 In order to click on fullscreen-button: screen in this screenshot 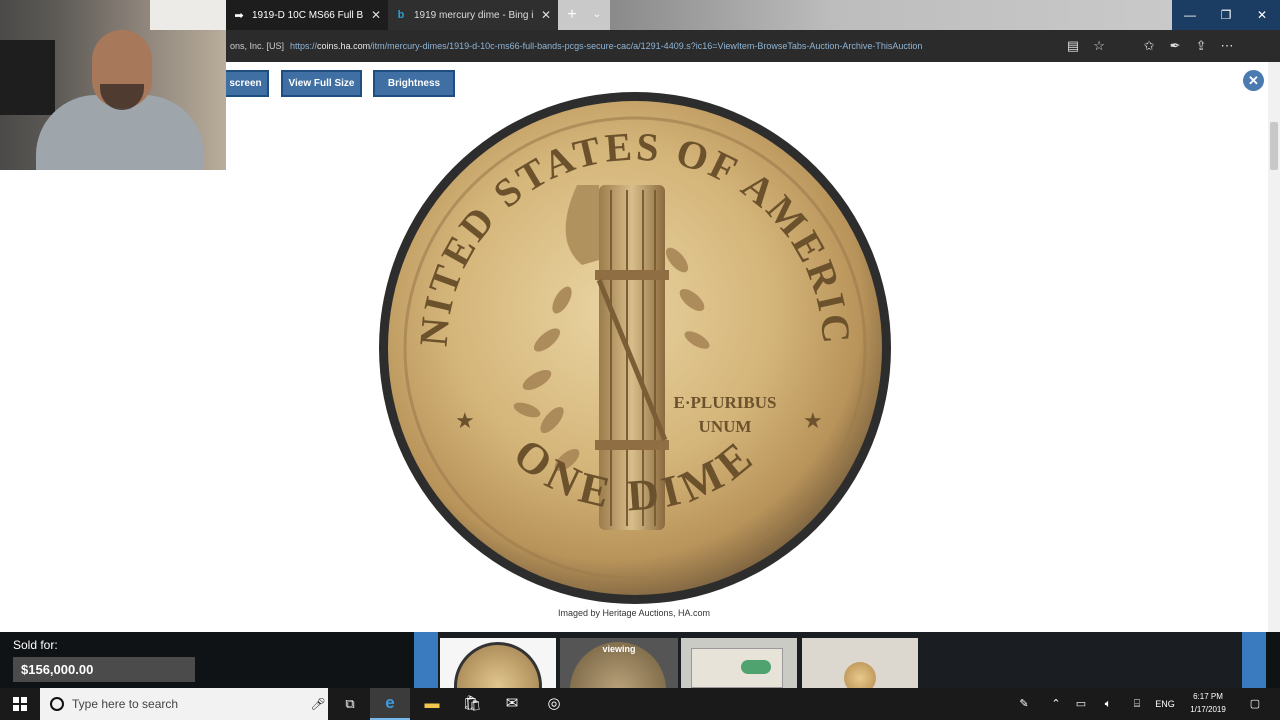, I will do `click(245, 83)`.